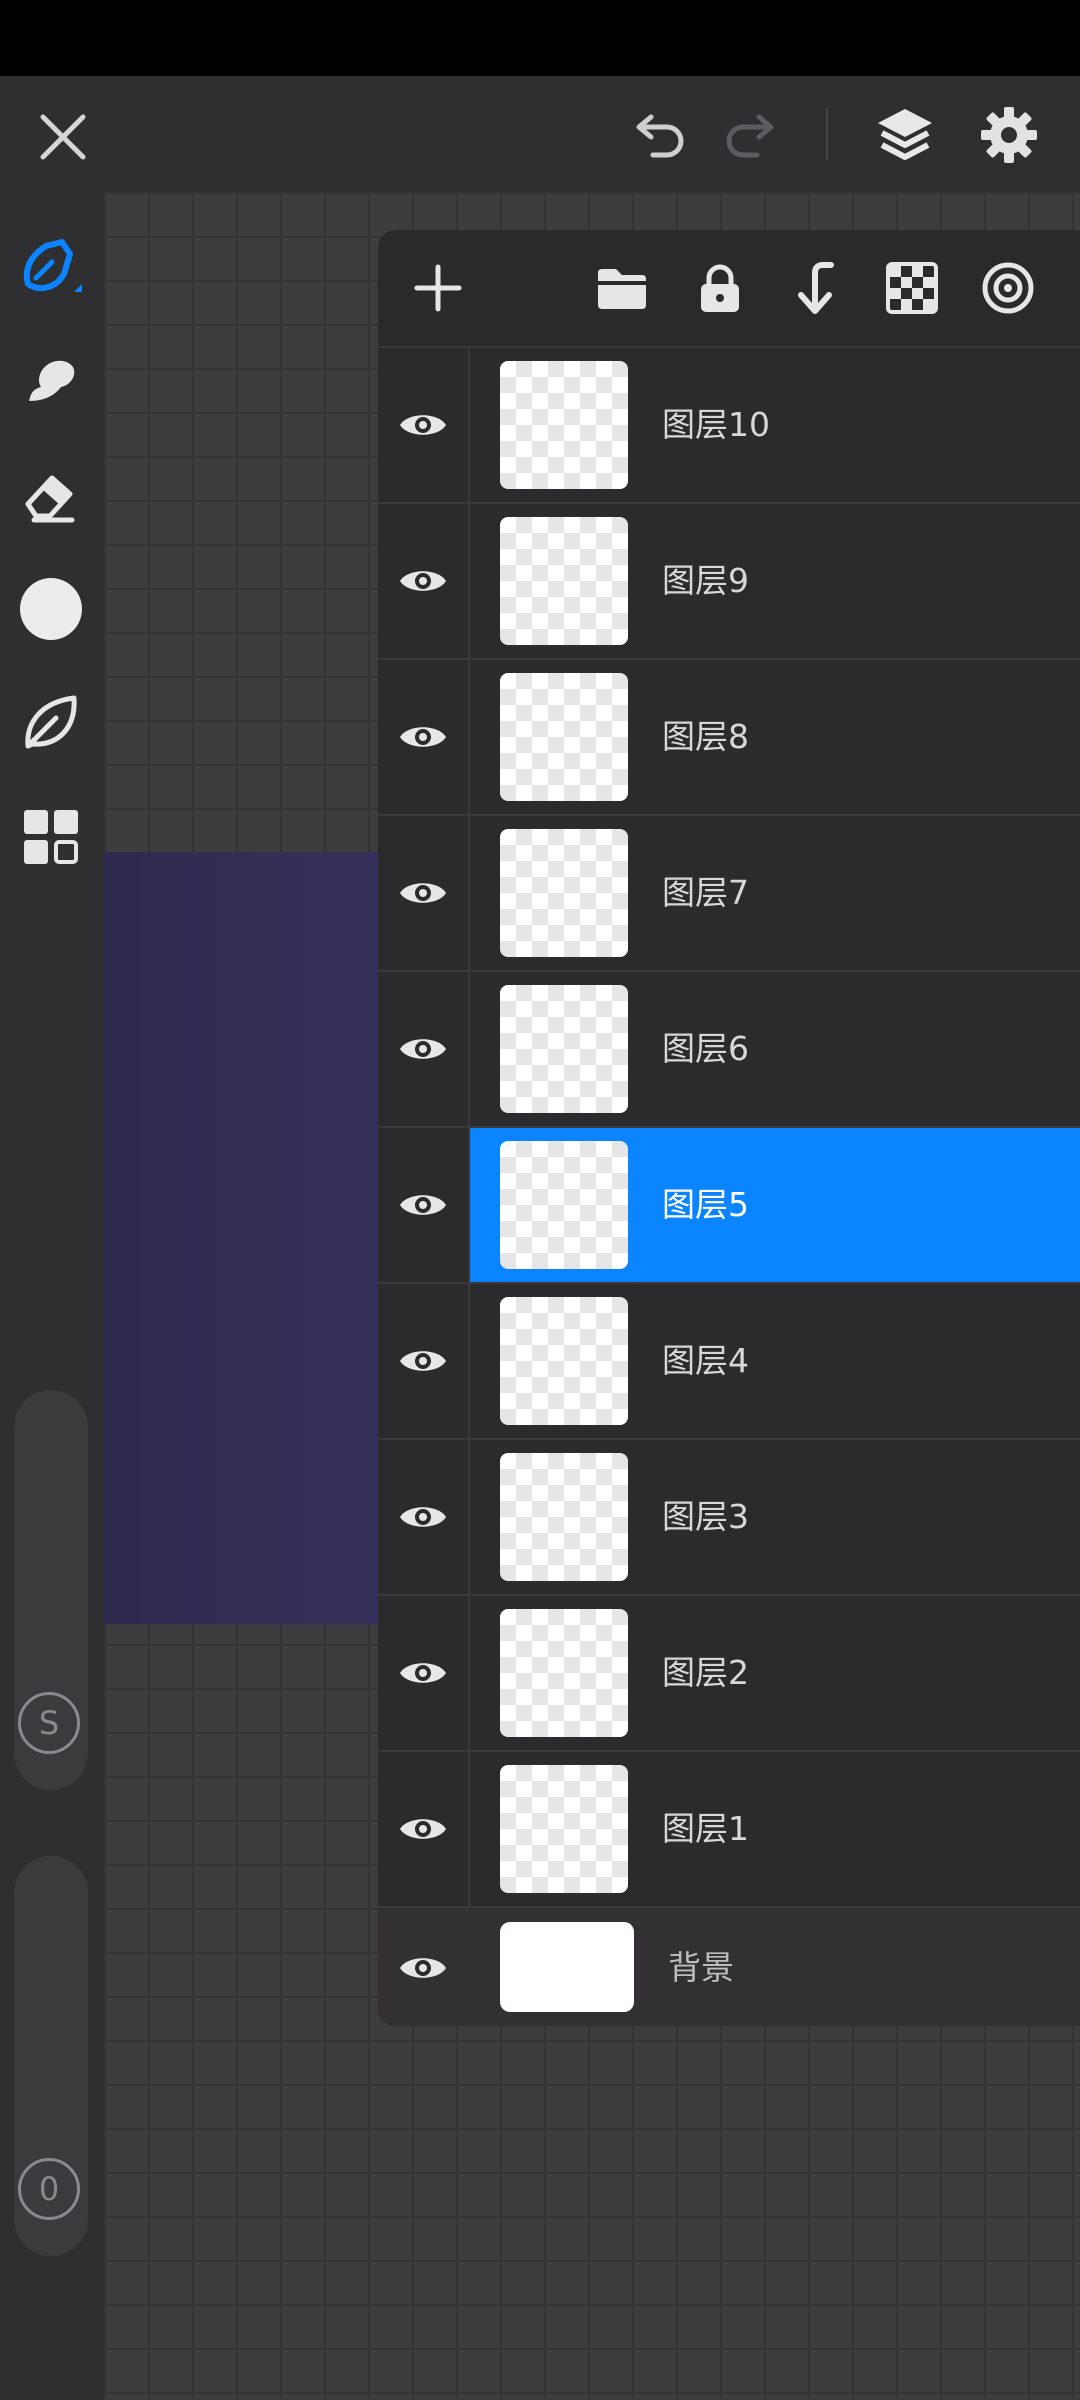 This screenshot has width=1080, height=2400. I want to click on layers-toolbar, so click(729, 288).